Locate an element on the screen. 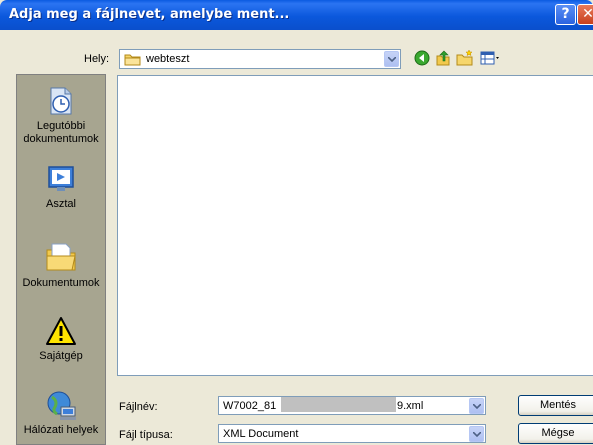 The width and height of the screenshot is (593, 445). place-network: Hálózati helyek is located at coordinates (61, 413).